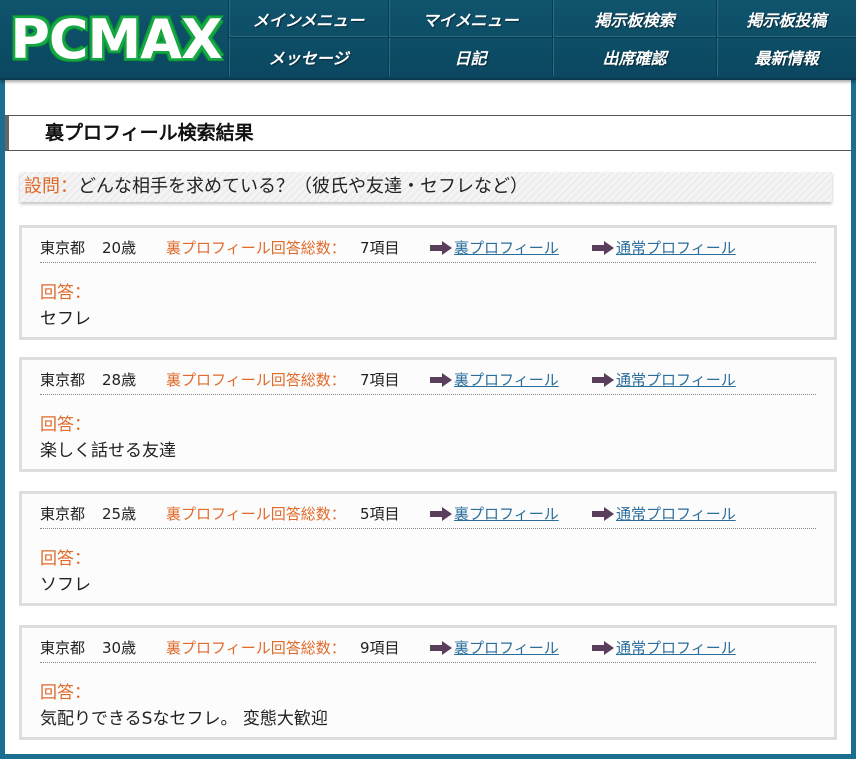 Image resolution: width=856 pixels, height=759 pixels. Describe the element at coordinates (470, 19) in the screenshot. I see `nav-my-menu: マイメニュー` at that location.